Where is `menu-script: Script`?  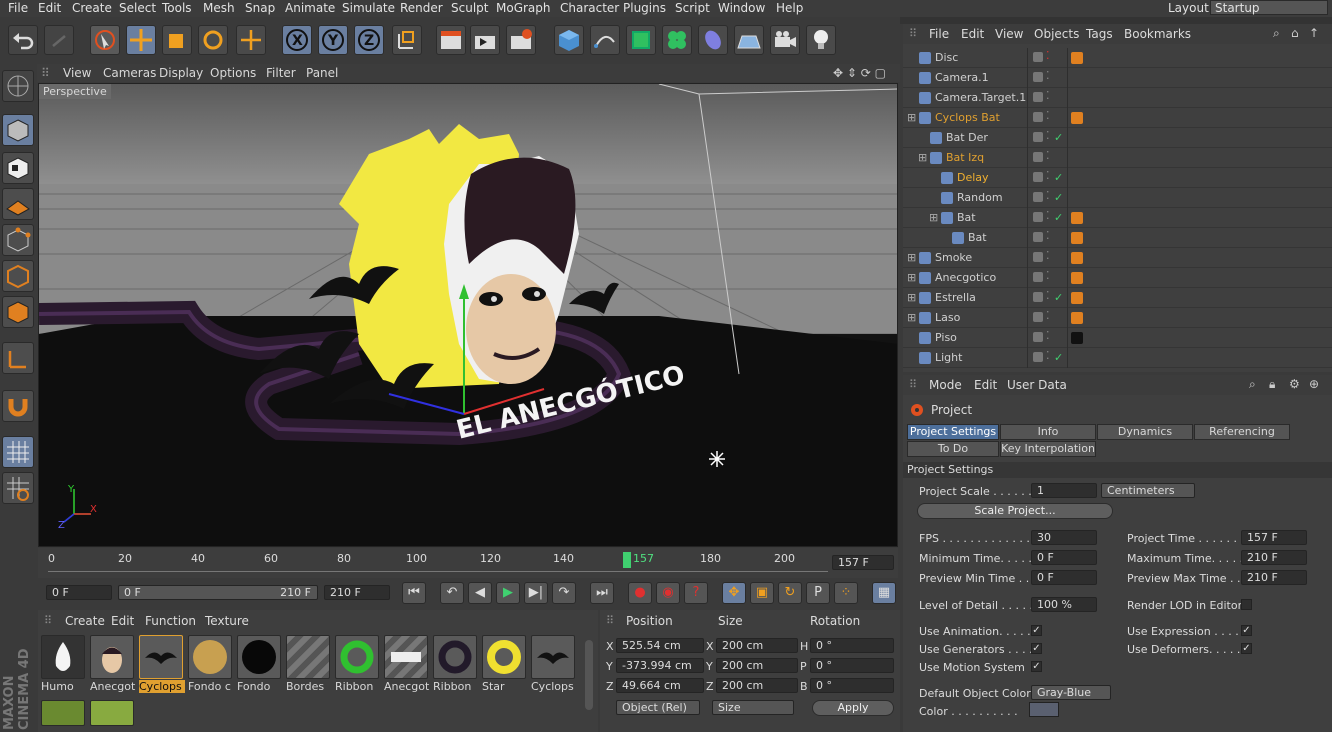 menu-script: Script is located at coordinates (692, 8).